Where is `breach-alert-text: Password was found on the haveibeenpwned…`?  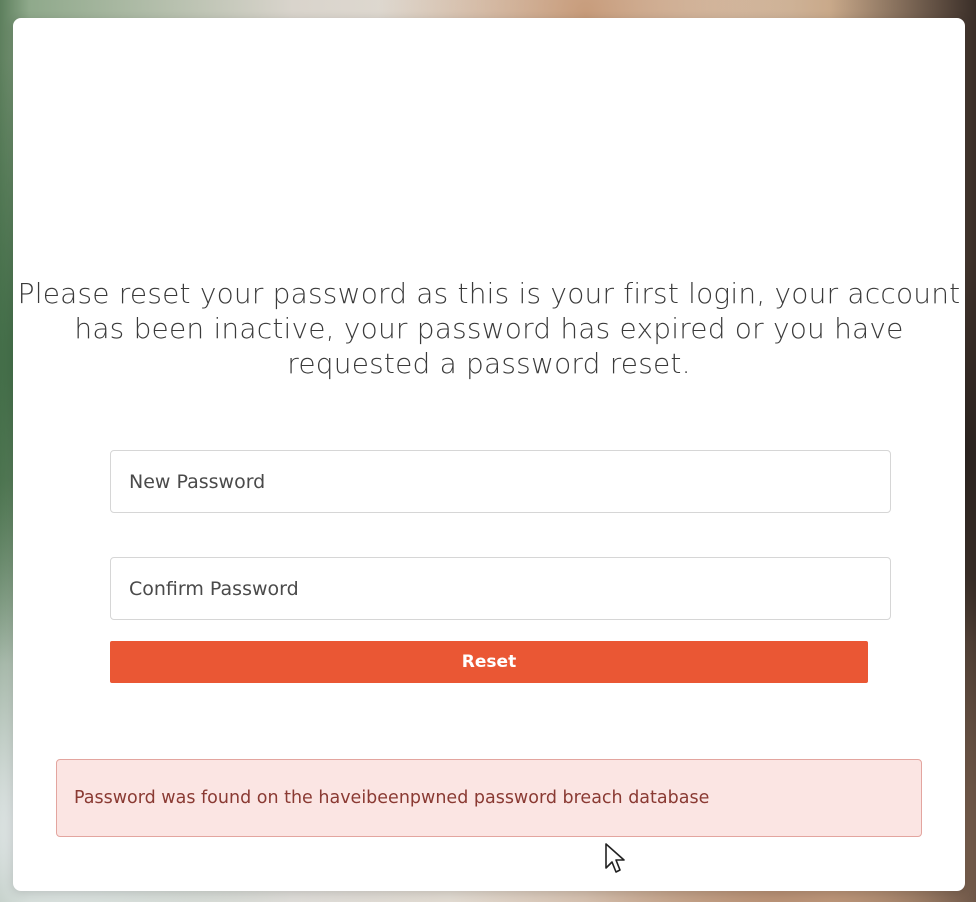 breach-alert-text: Password was found on the haveibeenpwned… is located at coordinates (392, 798).